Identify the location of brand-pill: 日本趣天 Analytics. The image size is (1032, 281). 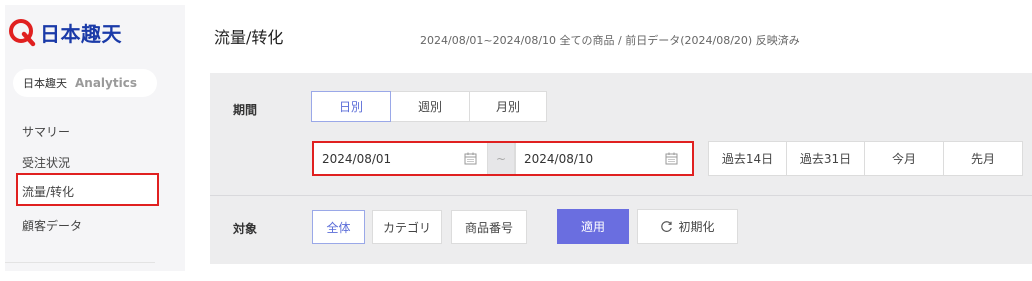
(85, 83).